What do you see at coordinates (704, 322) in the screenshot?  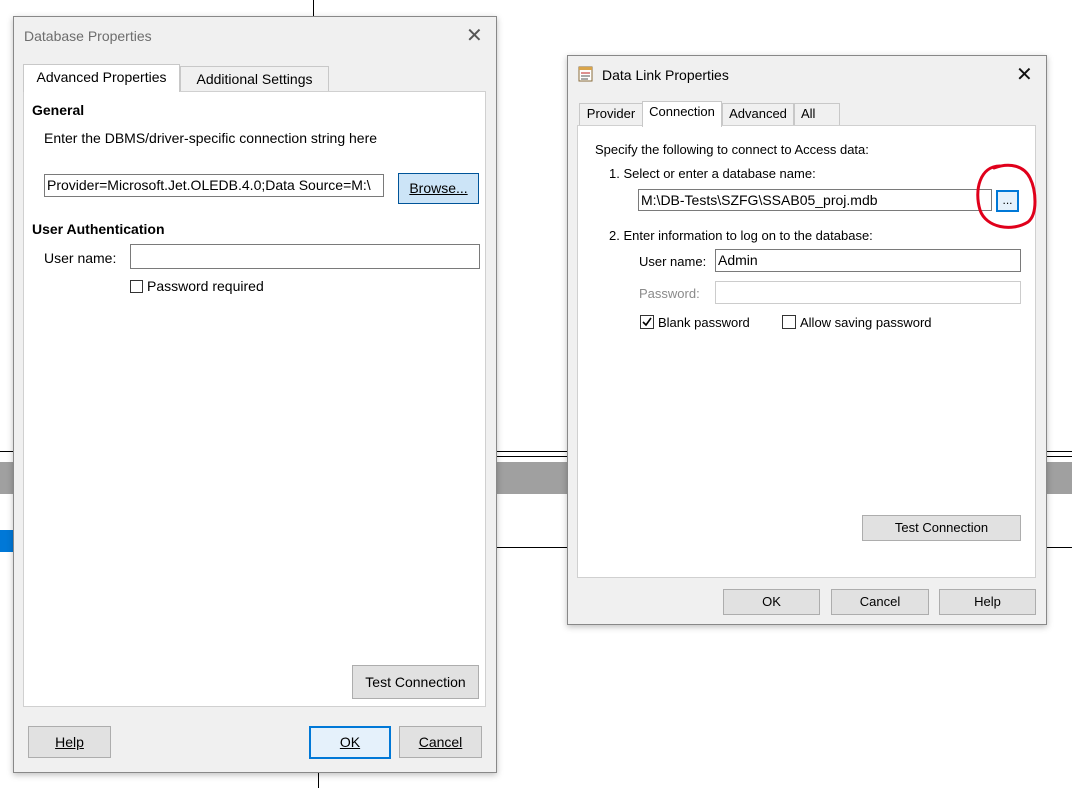 I see `blank-password-label: Blank password` at bounding box center [704, 322].